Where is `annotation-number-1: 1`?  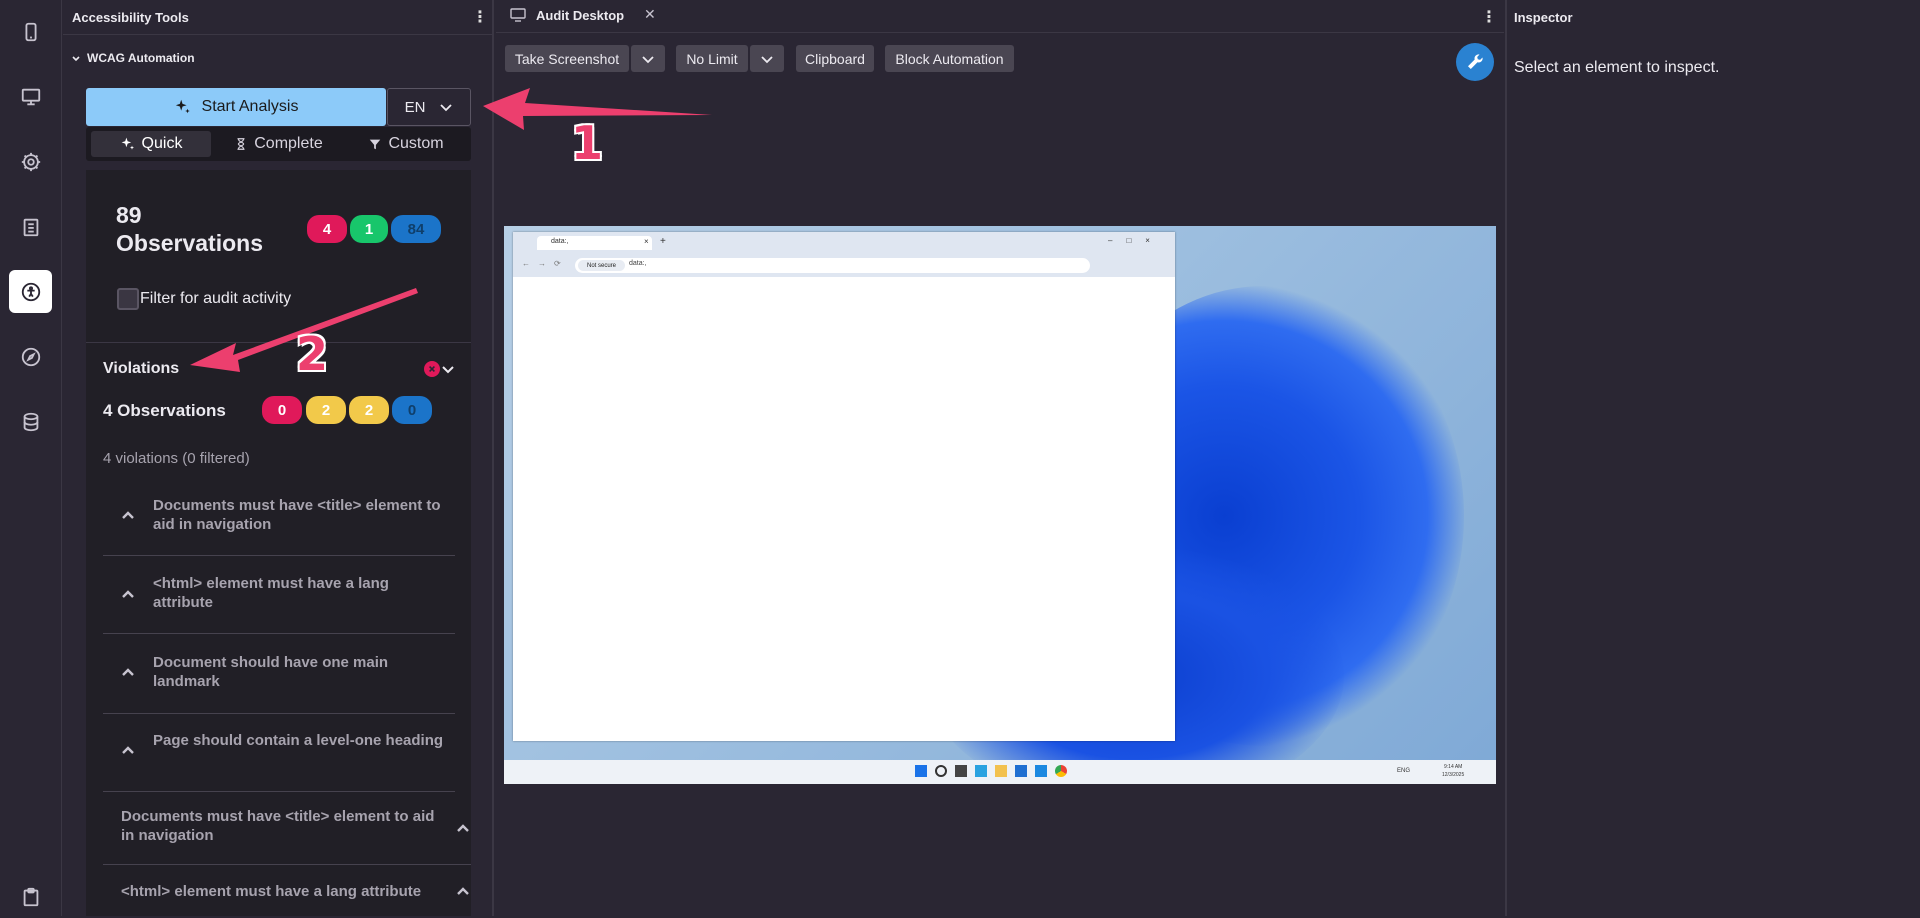
annotation-number-1: 1 is located at coordinates (587, 143).